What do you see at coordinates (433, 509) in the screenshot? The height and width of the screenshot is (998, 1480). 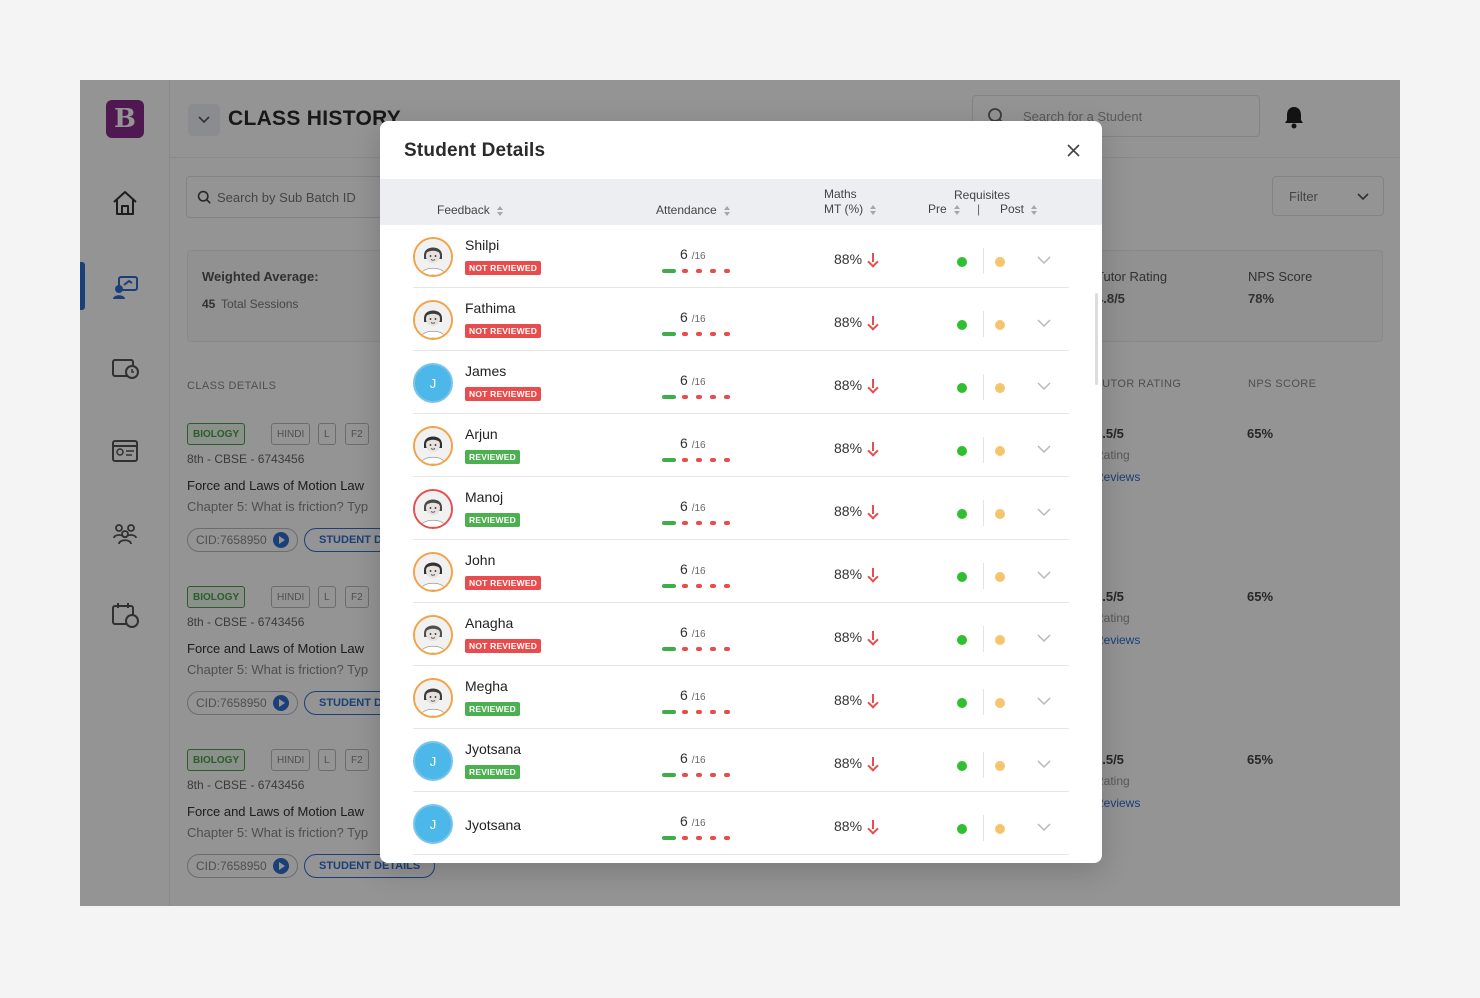 I see `student-photo-icon` at bounding box center [433, 509].